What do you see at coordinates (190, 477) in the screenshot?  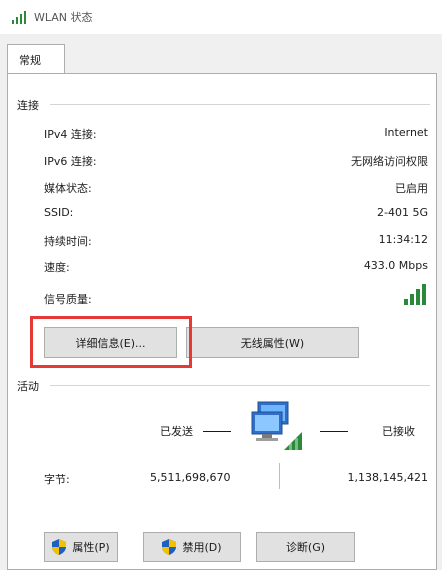 I see `bytes-sent-value: 5,511,698,670` at bounding box center [190, 477].